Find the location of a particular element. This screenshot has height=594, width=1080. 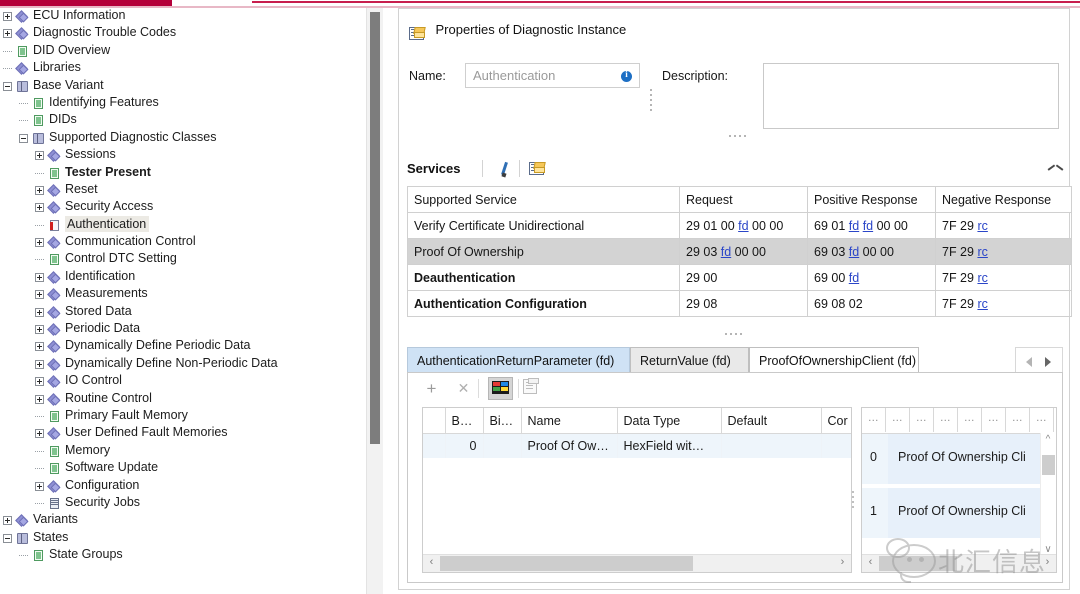

parameter-grid-hscrollbar: ‹ › is located at coordinates (637, 563).